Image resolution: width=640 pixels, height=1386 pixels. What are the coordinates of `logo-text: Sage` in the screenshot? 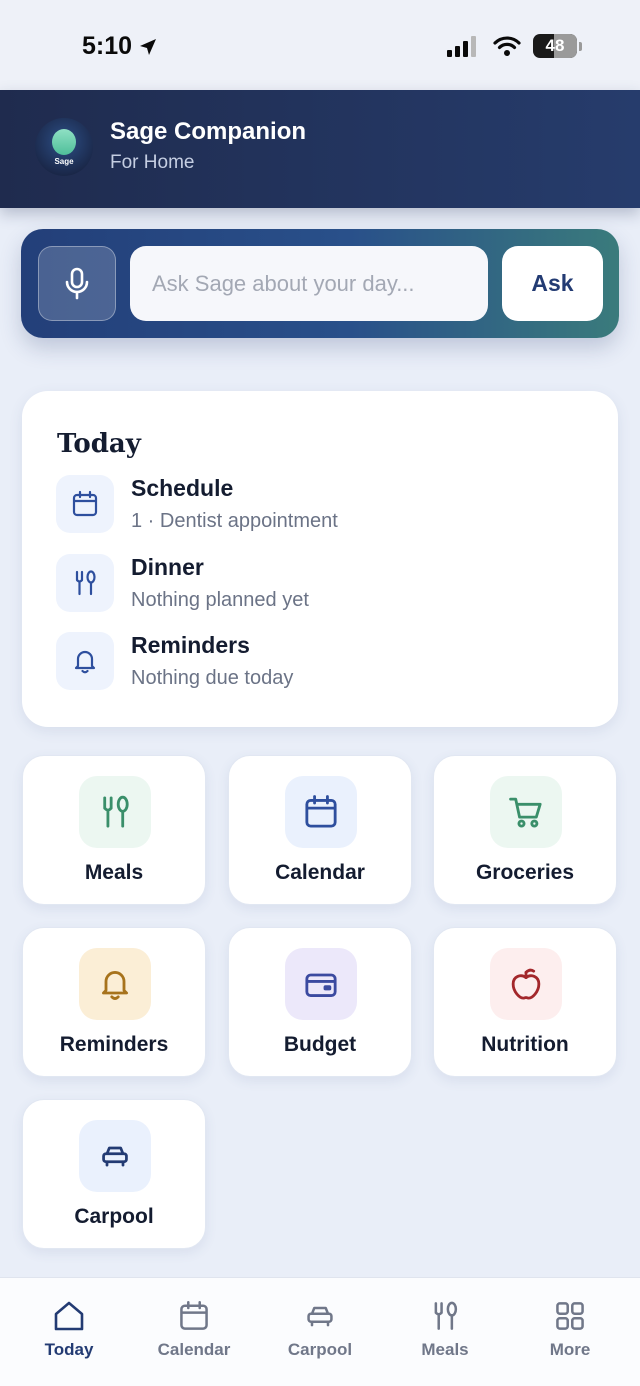 It's located at (64, 161).